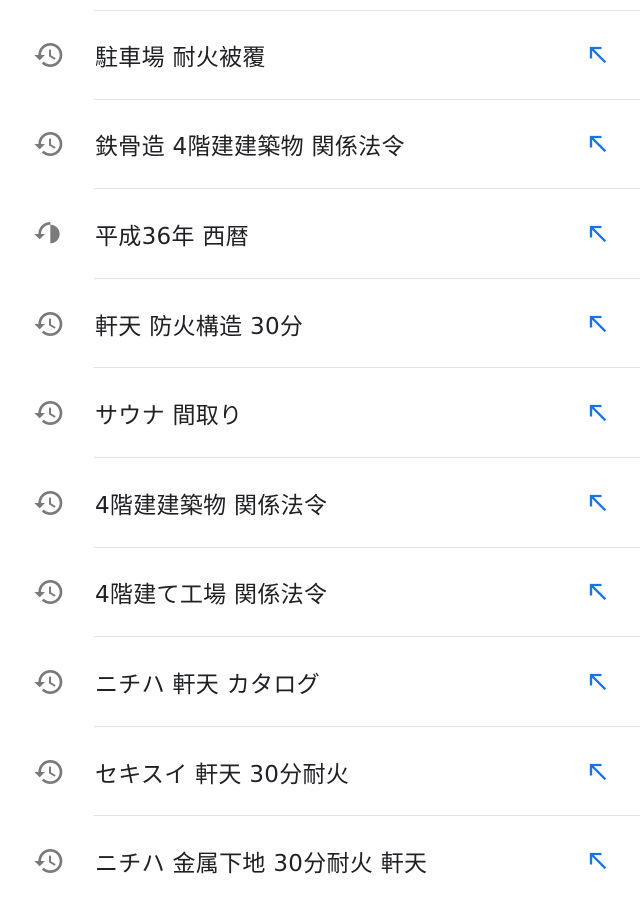 Image resolution: width=640 pixels, height=906 pixels. Describe the element at coordinates (320, 324) in the screenshot. I see `history-item: 軒天 防火構造 30分` at that location.